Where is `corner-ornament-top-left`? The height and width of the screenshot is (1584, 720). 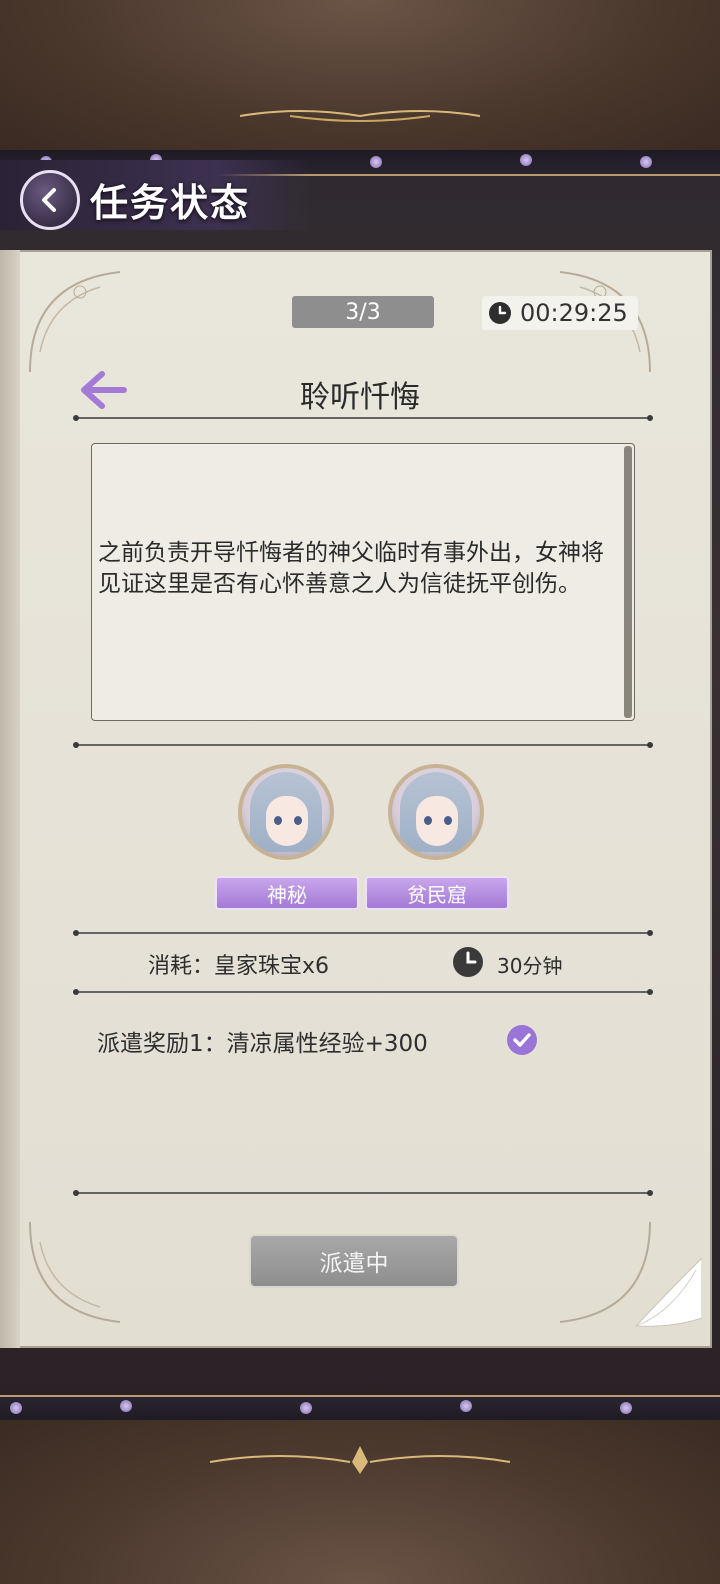
corner-ornament-top-left is located at coordinates (75, 322).